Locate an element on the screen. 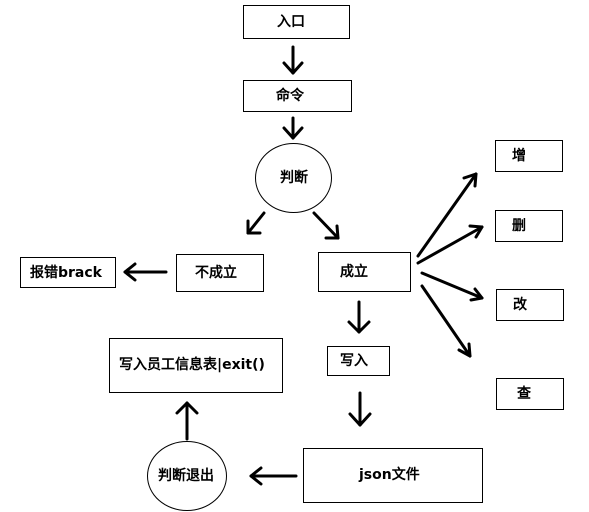 Image resolution: width=589 pixels, height=512 pixels. json-file-node: json文件 is located at coordinates (393, 475).